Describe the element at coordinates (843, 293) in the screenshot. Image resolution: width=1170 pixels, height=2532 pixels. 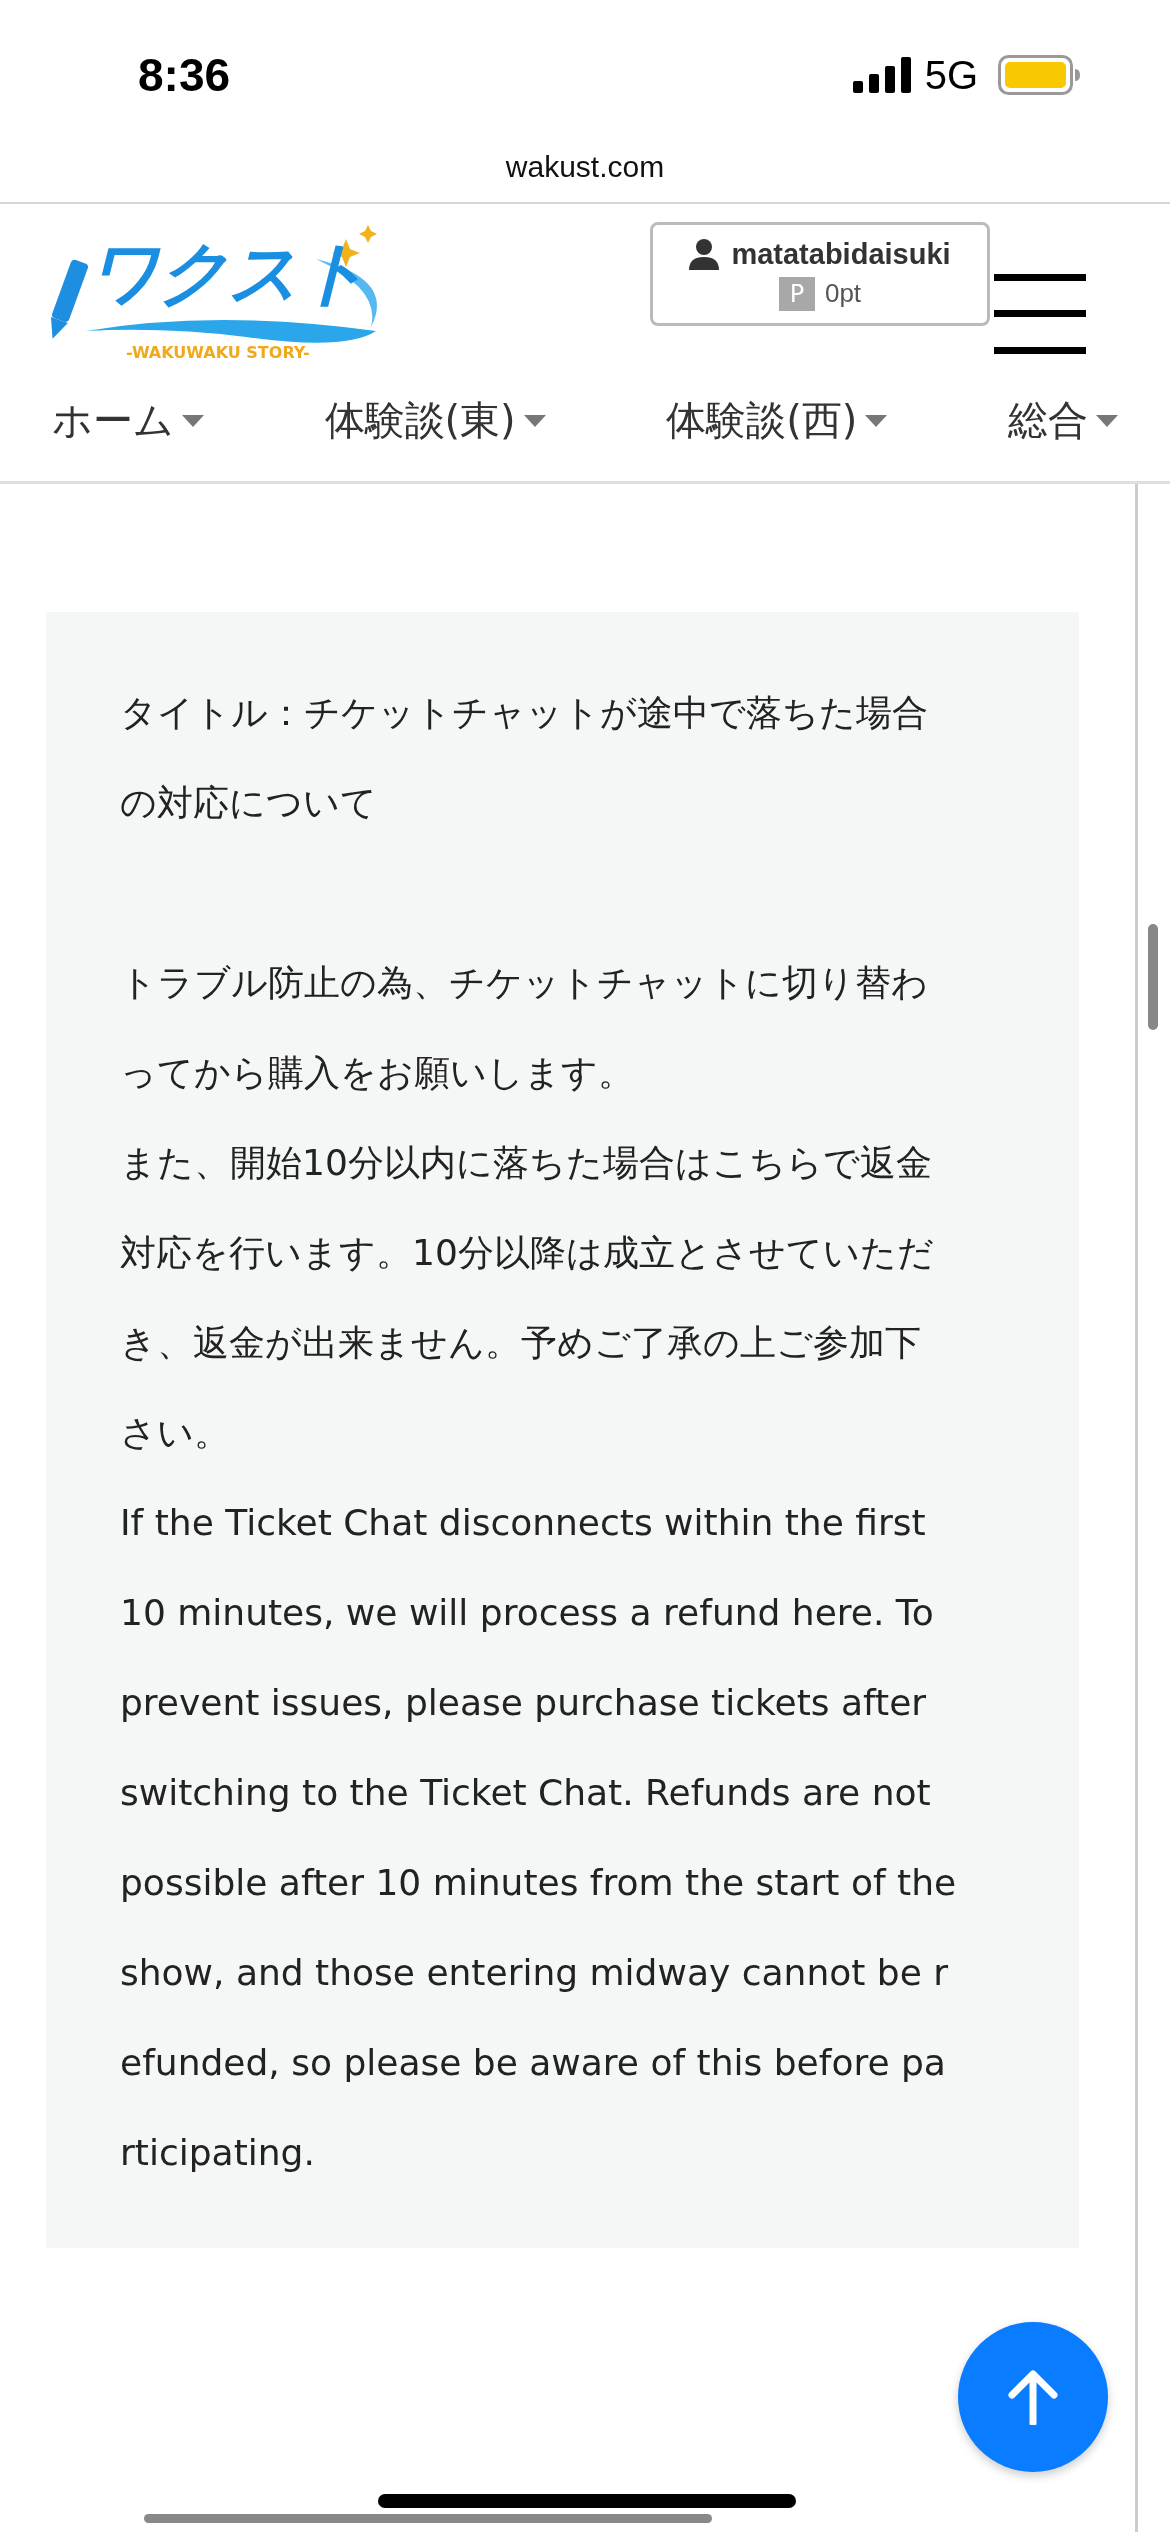
I see `points-value: 0pt` at that location.